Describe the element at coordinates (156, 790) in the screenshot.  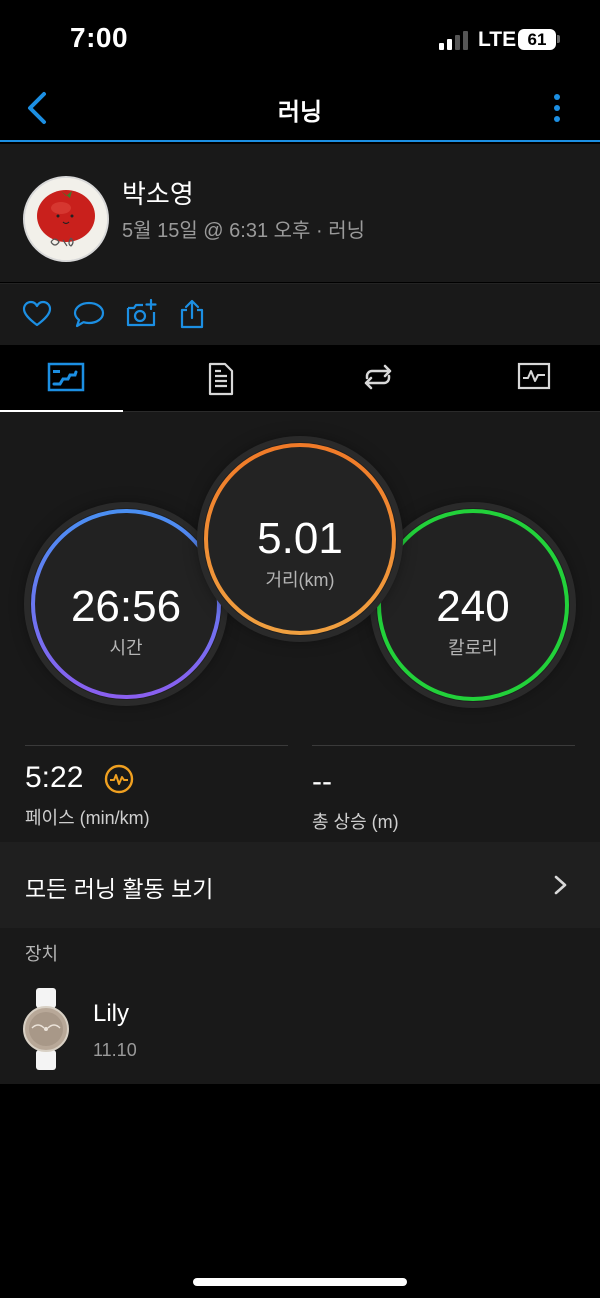
I see `pace-metric: 5:22 페이스 (min/km)` at that location.